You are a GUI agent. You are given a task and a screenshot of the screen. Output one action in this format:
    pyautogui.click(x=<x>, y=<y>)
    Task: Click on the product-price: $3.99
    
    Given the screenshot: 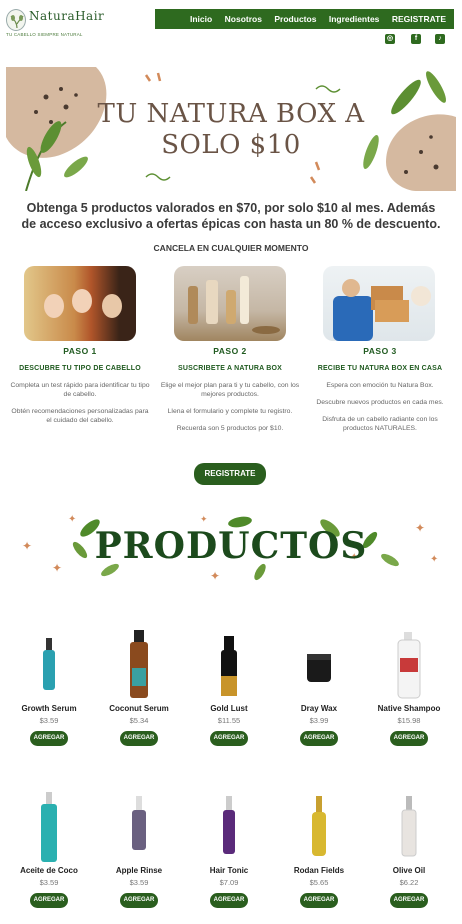 What is the action you would take?
    pyautogui.click(x=319, y=720)
    